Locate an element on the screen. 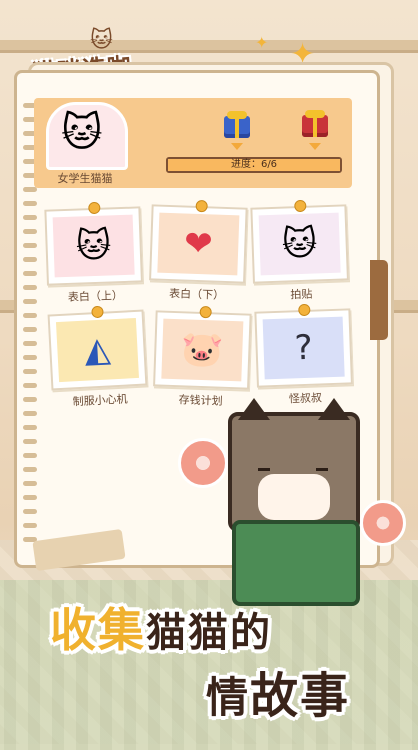 This screenshot has height=750, width=418. cat-in-uniform-icon: 🐱 is located at coordinates (93, 246).